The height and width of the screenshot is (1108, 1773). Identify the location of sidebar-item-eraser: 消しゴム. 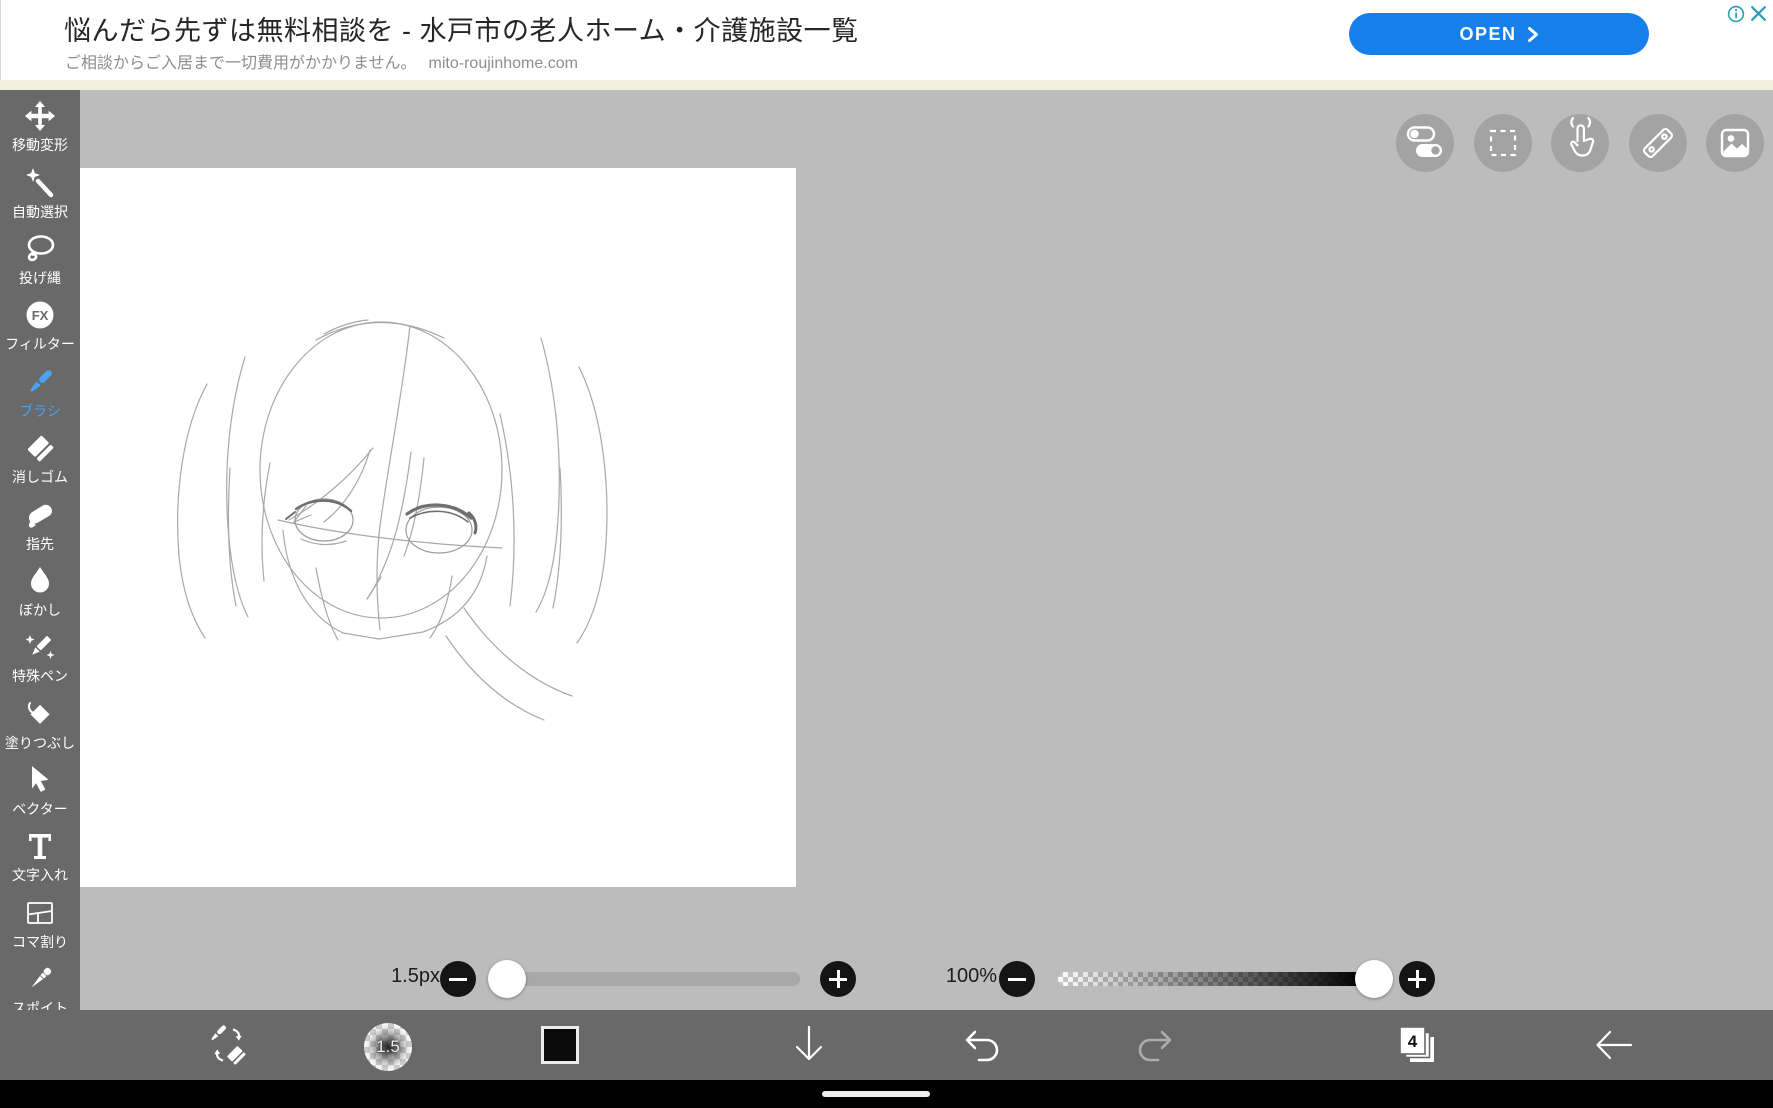
(40, 459).